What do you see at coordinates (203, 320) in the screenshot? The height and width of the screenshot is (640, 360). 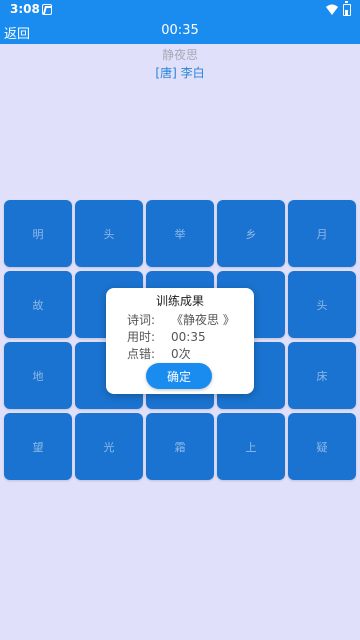 I see `poem-value: 《静夜思 》` at bounding box center [203, 320].